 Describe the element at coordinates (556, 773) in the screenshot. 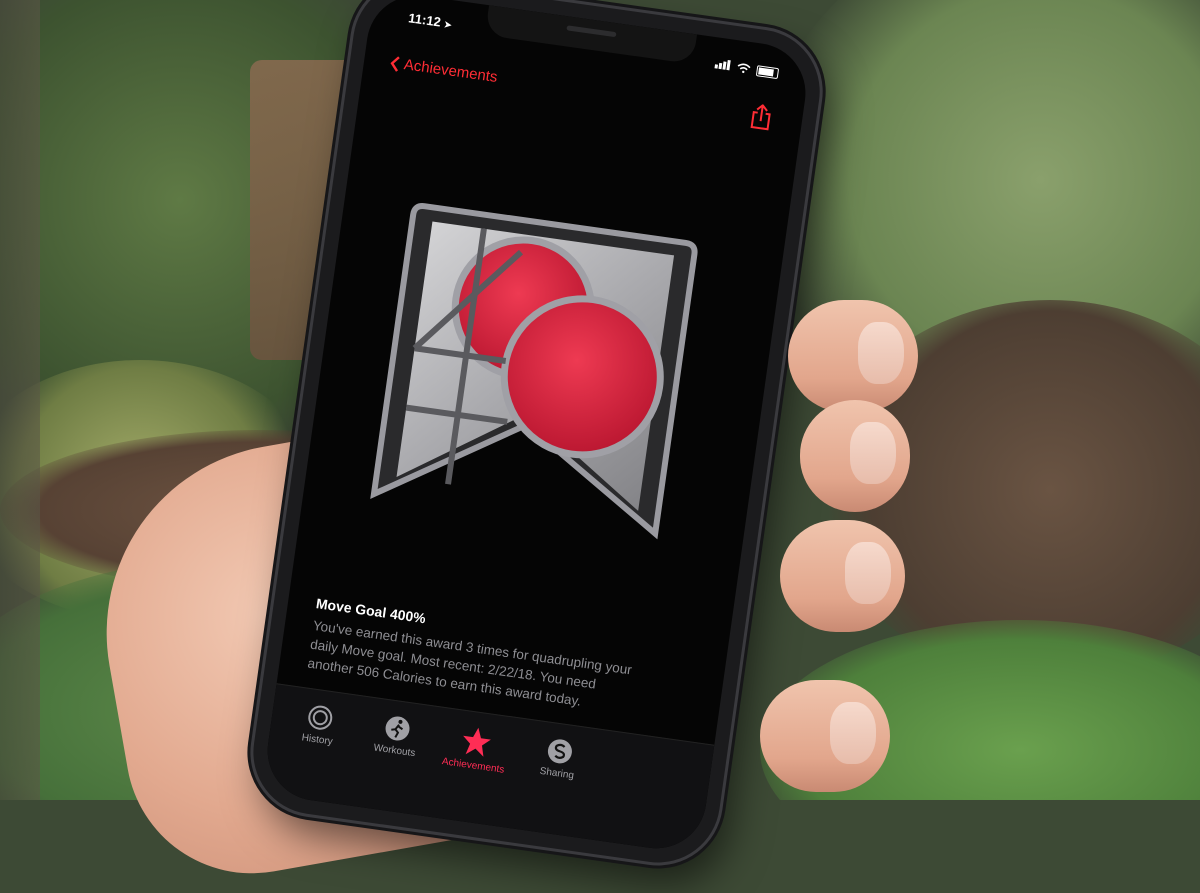

I see `tab-sharing-label: Sharing` at that location.